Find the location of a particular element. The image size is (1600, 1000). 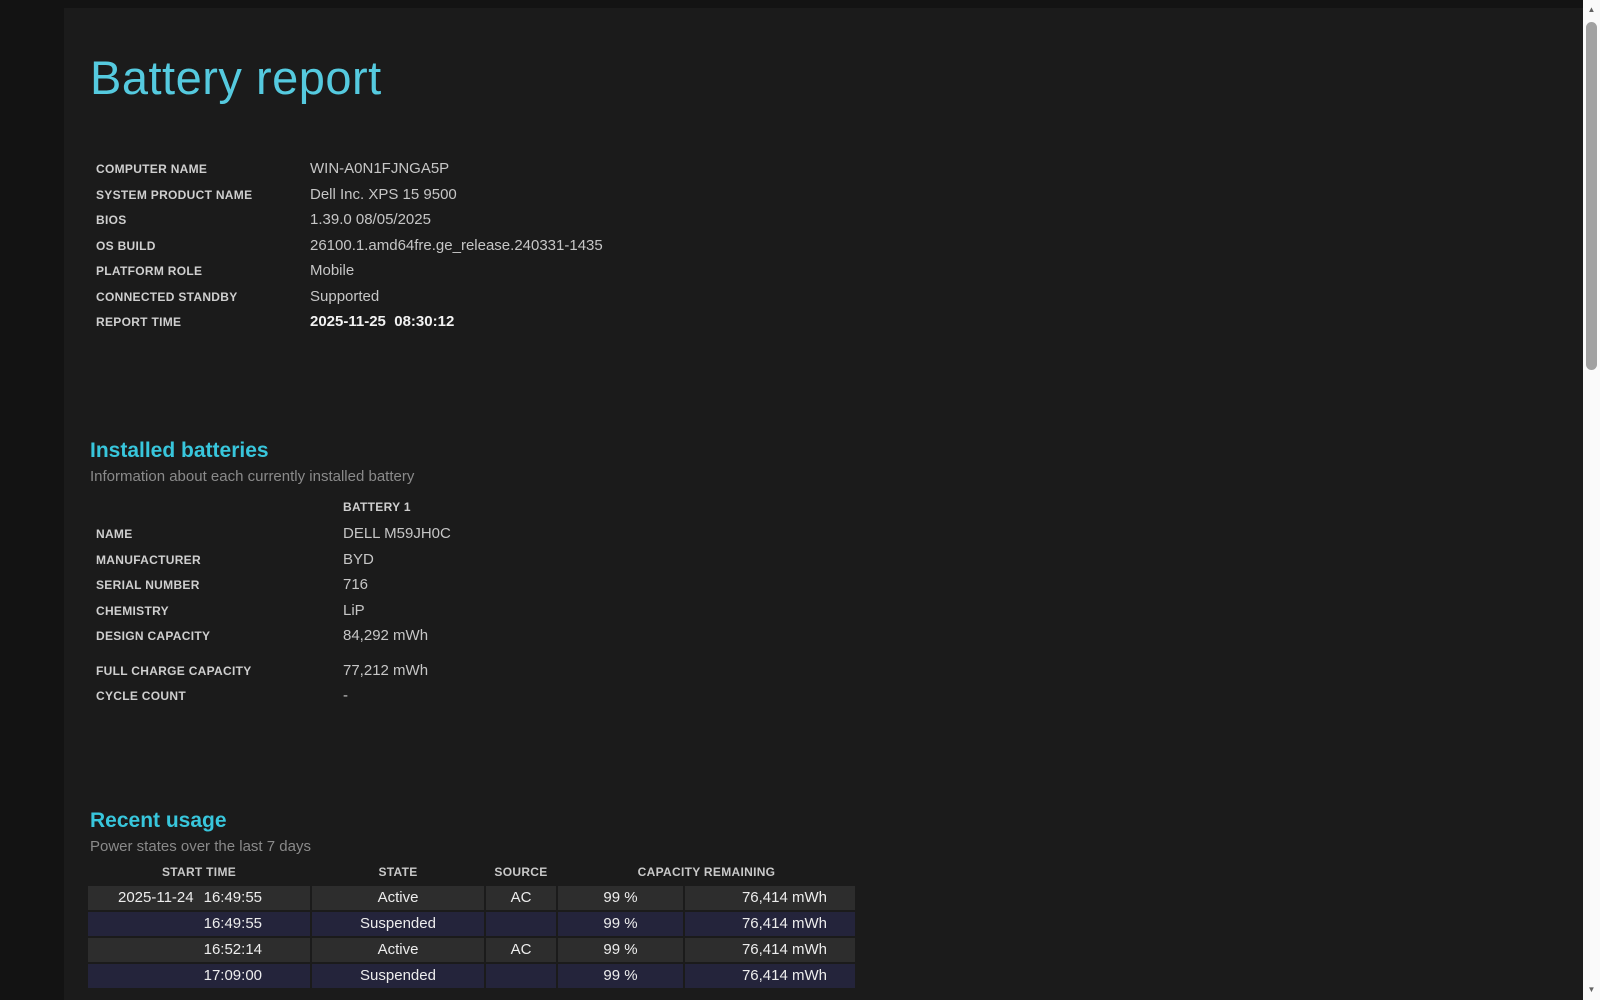

scrollbar-thumb is located at coordinates (1591, 196).